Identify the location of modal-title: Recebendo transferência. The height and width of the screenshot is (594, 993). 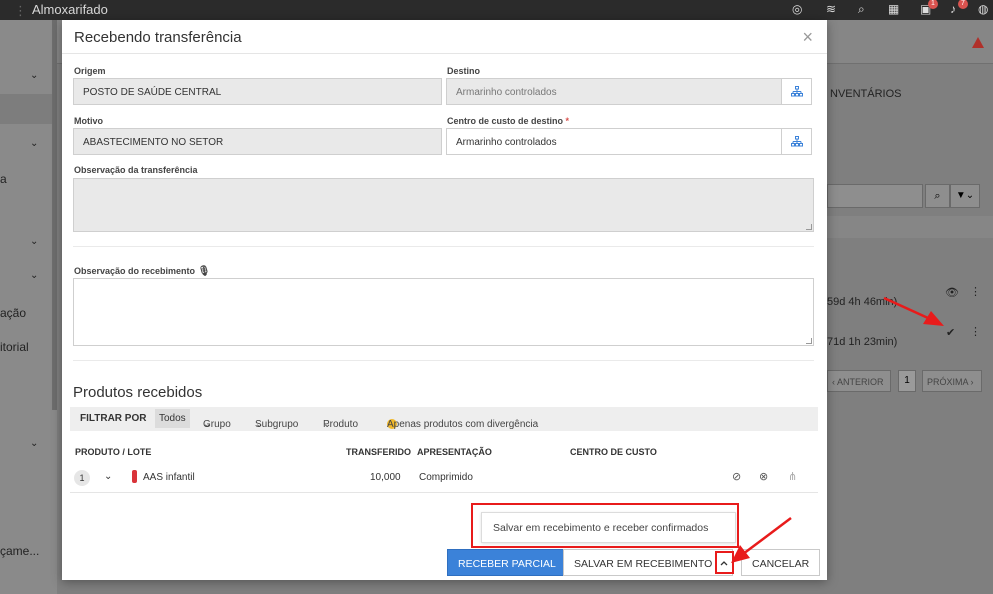
(158, 37).